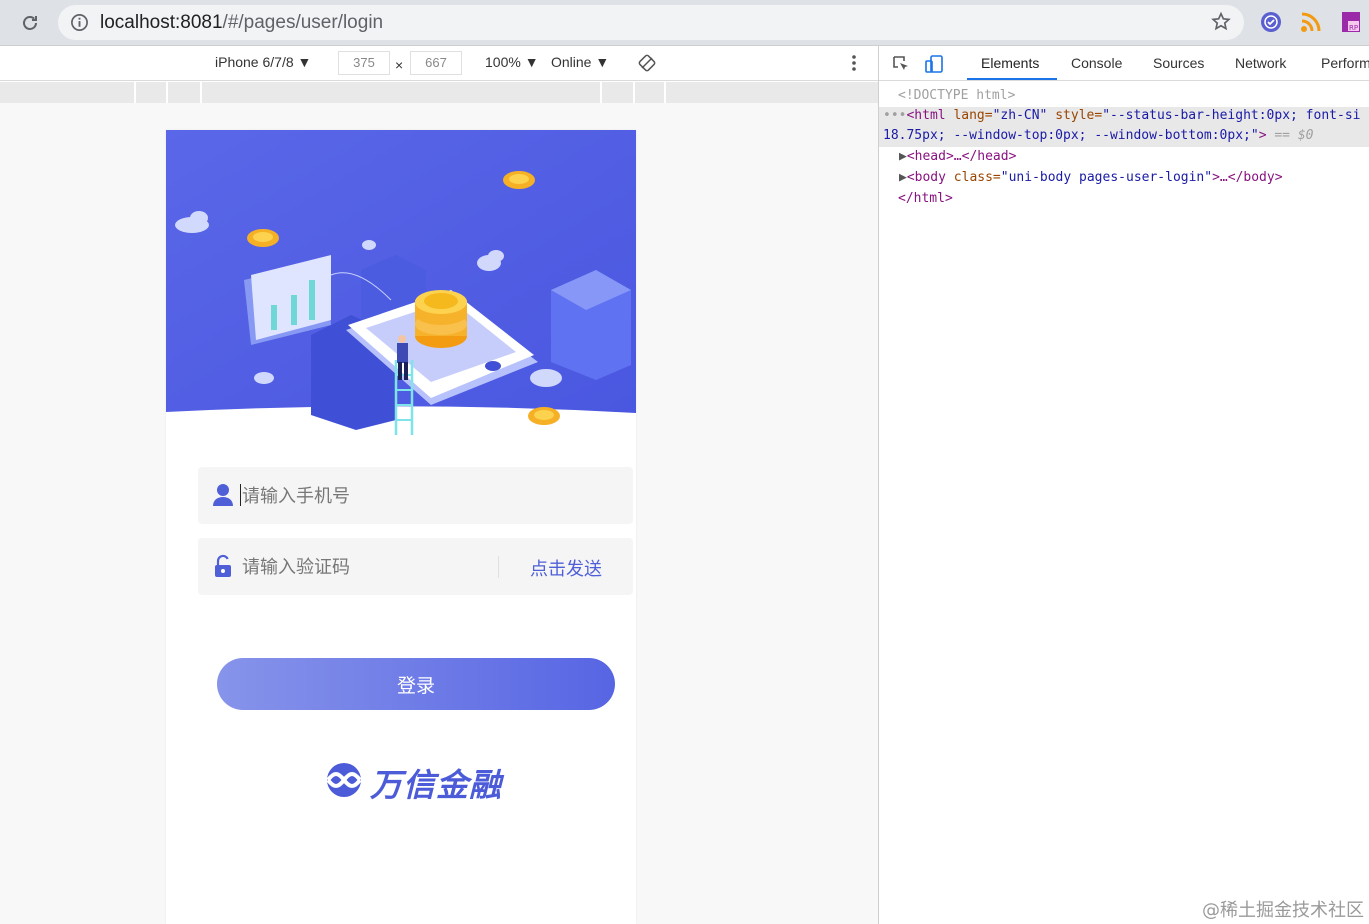 This screenshot has height=924, width=1369. What do you see at coordinates (436, 63) in the screenshot?
I see `height-input: 667` at bounding box center [436, 63].